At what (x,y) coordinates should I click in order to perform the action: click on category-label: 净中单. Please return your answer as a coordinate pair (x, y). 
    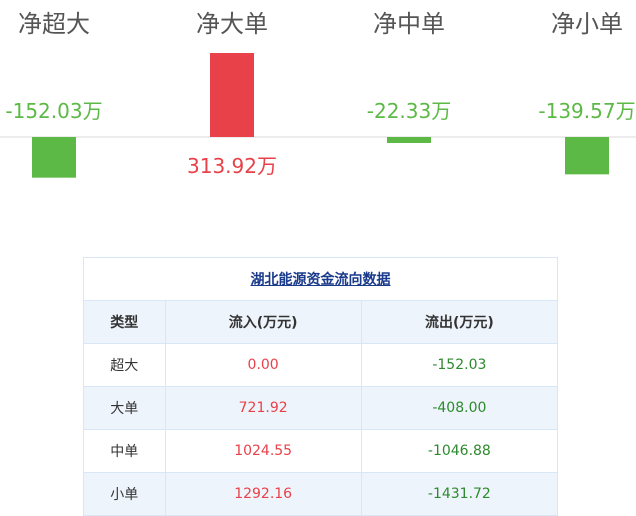
    Looking at the image, I should click on (409, 24).